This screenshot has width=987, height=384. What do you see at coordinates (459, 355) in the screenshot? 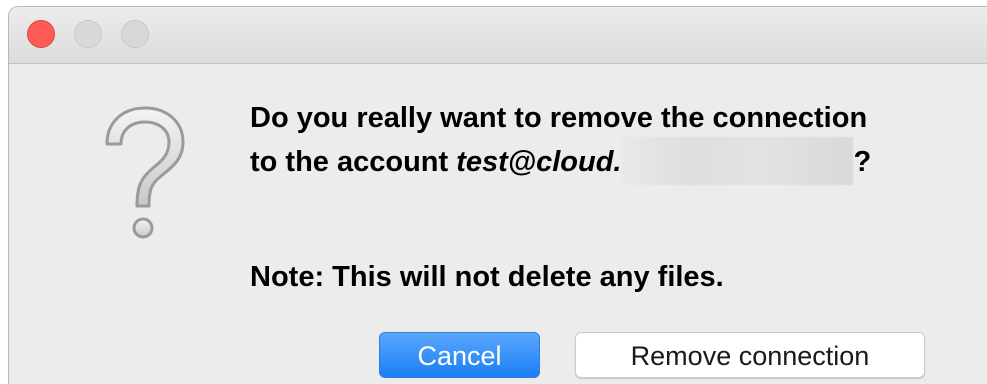
I see `cancel-button: Cancel` at bounding box center [459, 355].